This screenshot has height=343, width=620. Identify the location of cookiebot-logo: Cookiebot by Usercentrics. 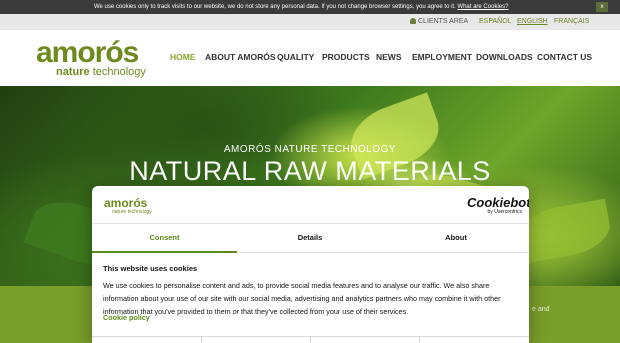
(498, 206).